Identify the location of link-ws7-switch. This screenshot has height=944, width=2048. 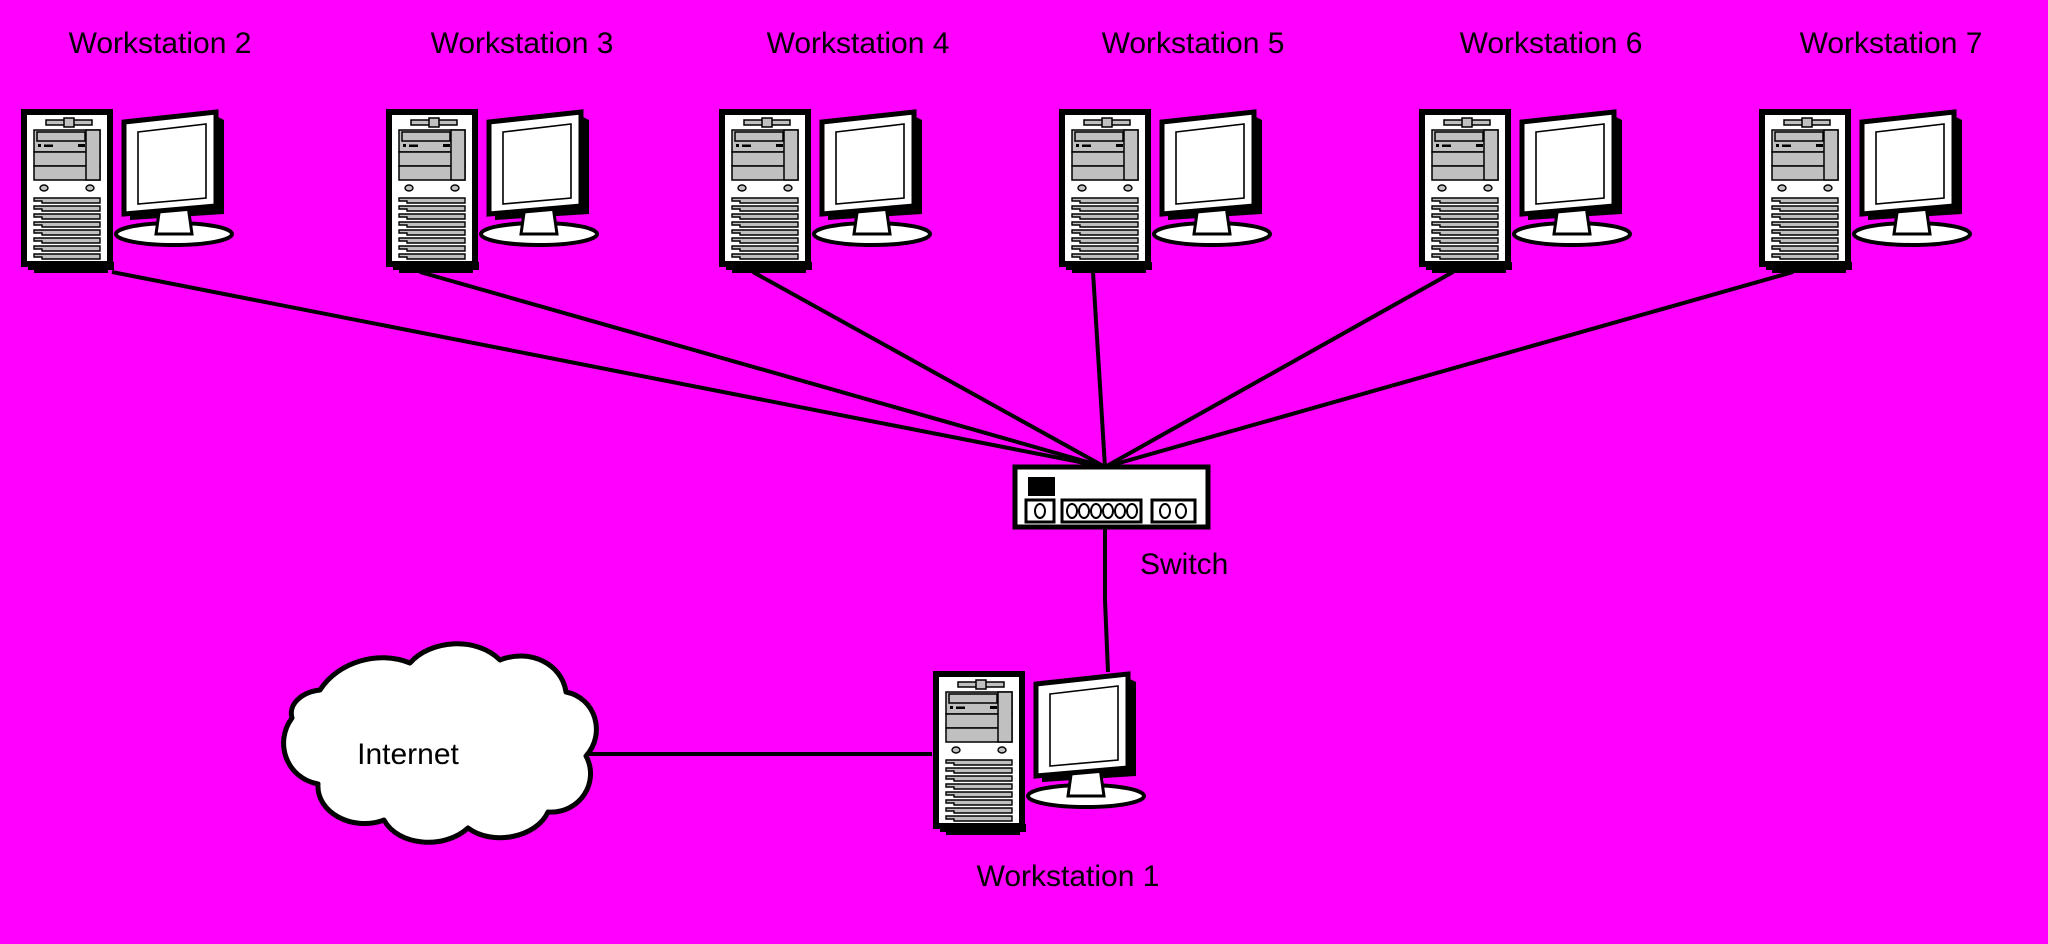
(1449, 369).